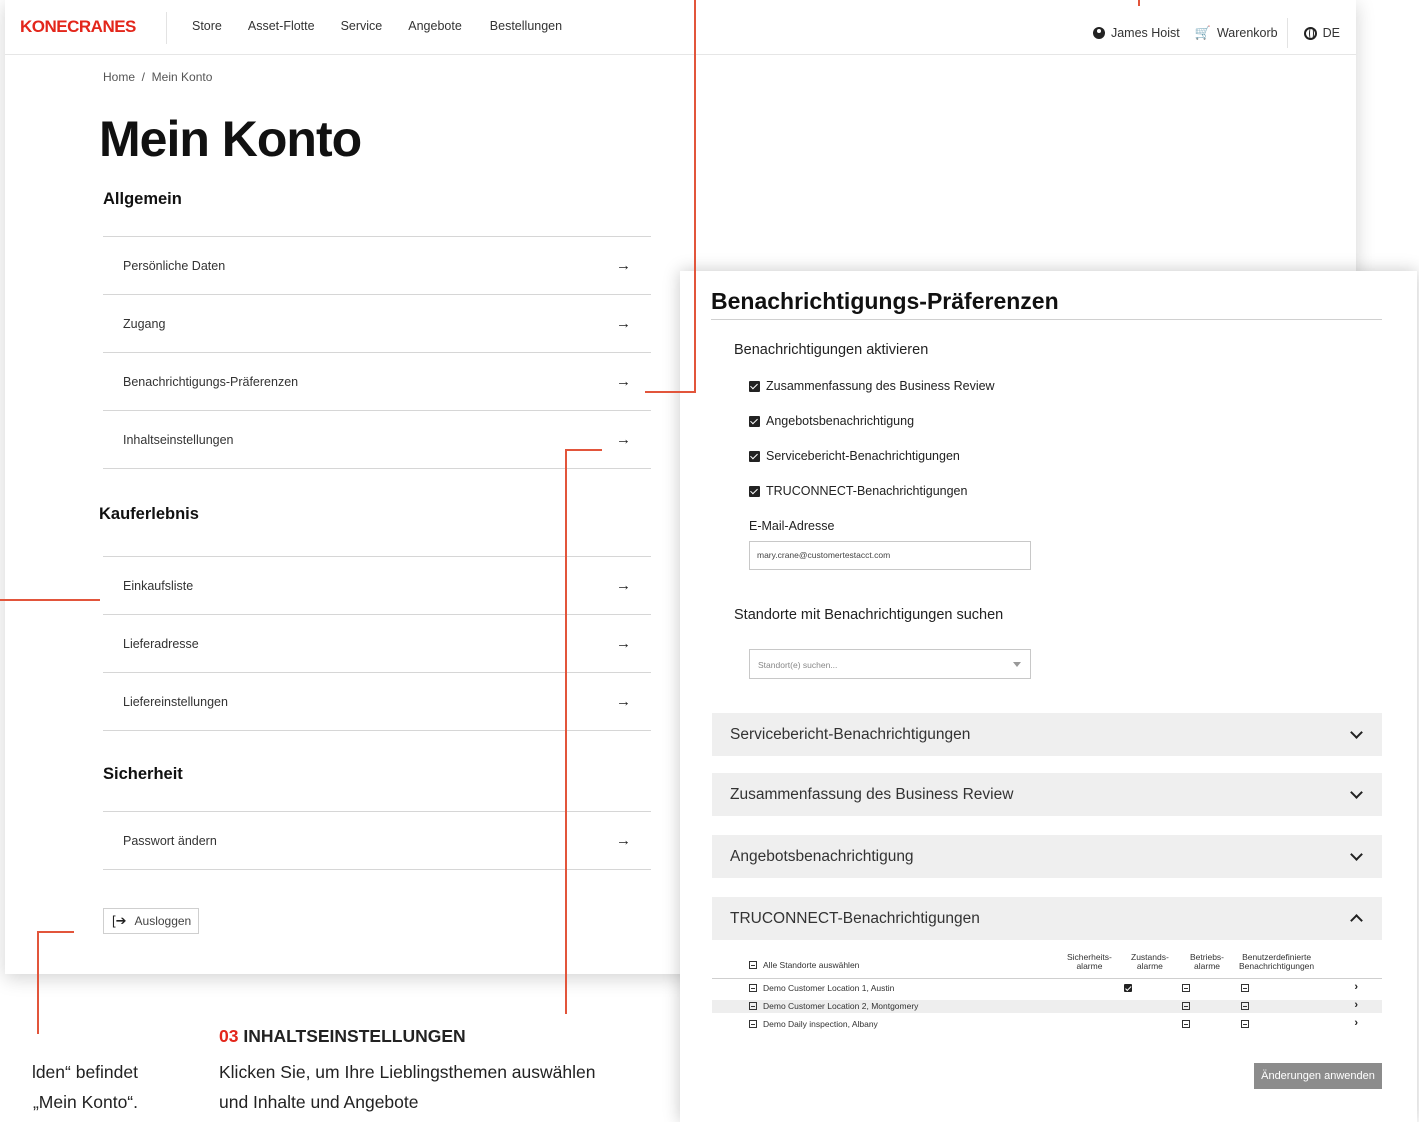 This screenshot has width=1419, height=1122. What do you see at coordinates (872, 794) in the screenshot?
I see `accordion-label: Zusammenfassung des Business Review` at bounding box center [872, 794].